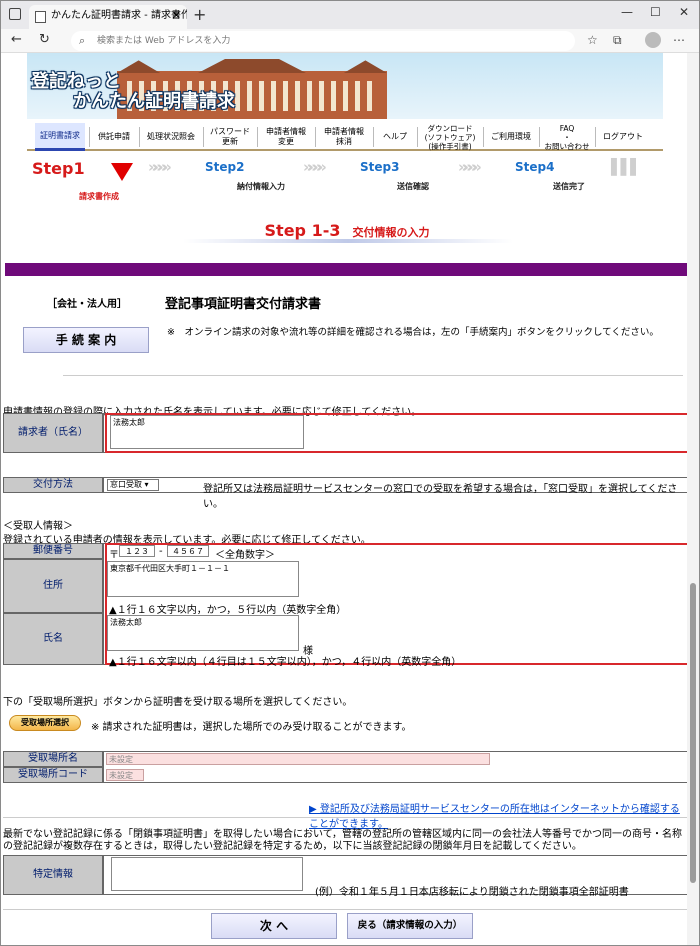 This screenshot has height=946, width=700. Describe the element at coordinates (298, 759) in the screenshot. I see `pickup-name-field: 未設定` at that location.